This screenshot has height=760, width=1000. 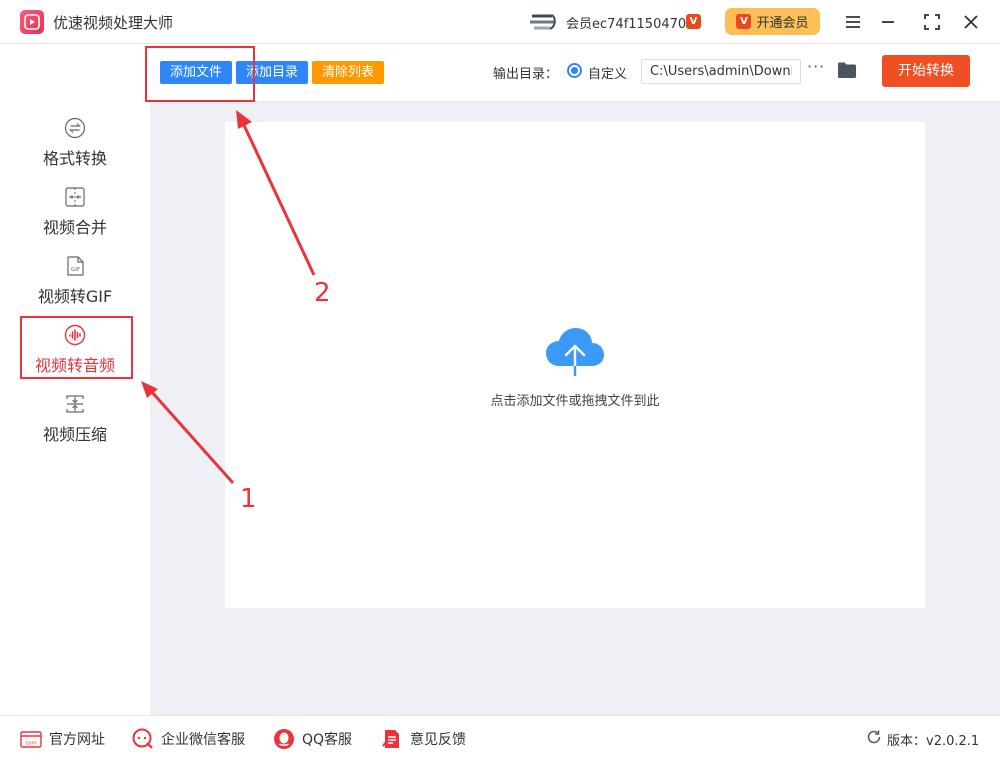 What do you see at coordinates (721, 71) in the screenshot?
I see `output-path-field` at bounding box center [721, 71].